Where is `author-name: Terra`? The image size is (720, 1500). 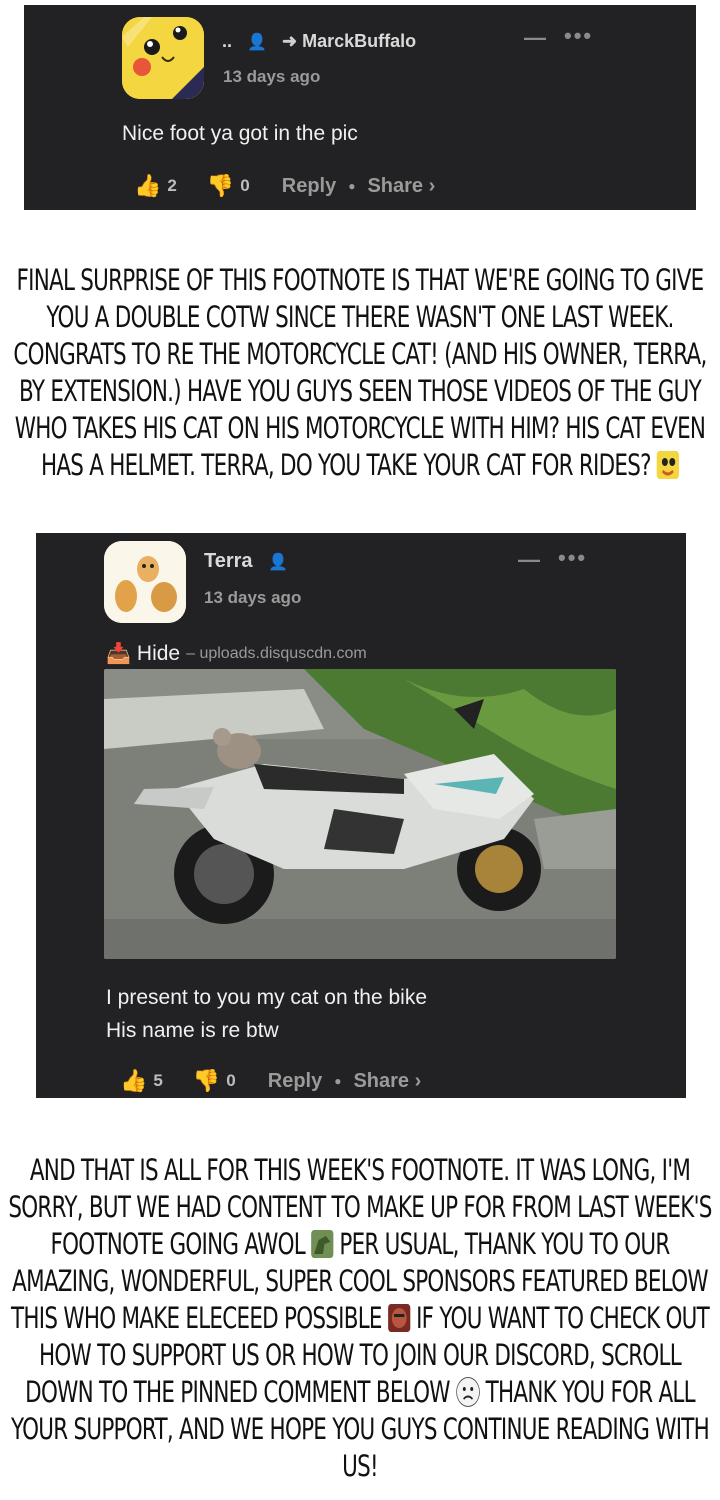 author-name: Terra is located at coordinates (228, 561).